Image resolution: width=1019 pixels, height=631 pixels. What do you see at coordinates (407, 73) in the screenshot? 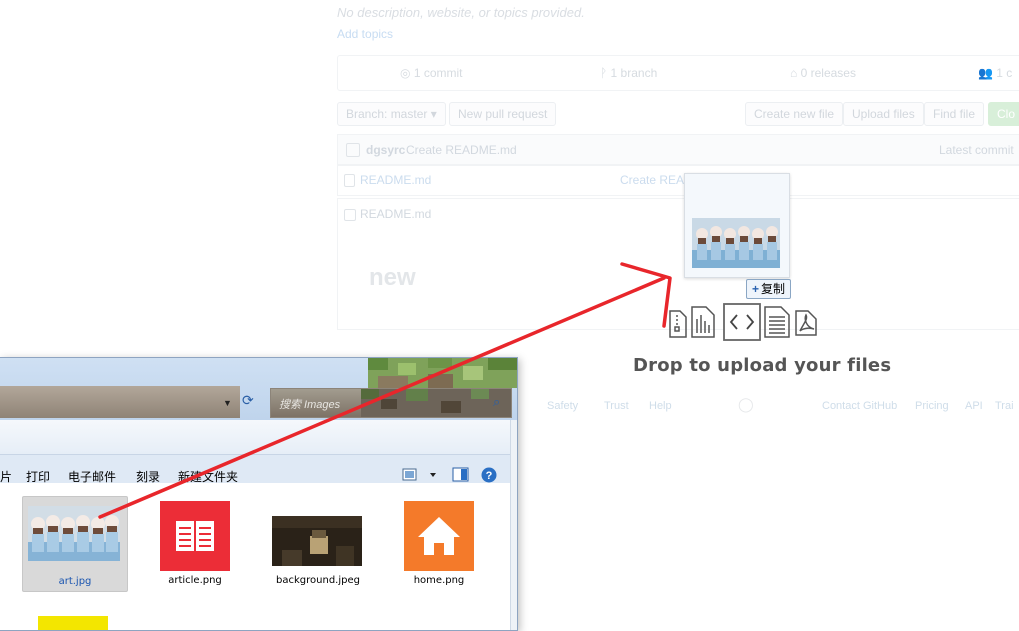
I see `commit-icon: ◎` at bounding box center [407, 73].